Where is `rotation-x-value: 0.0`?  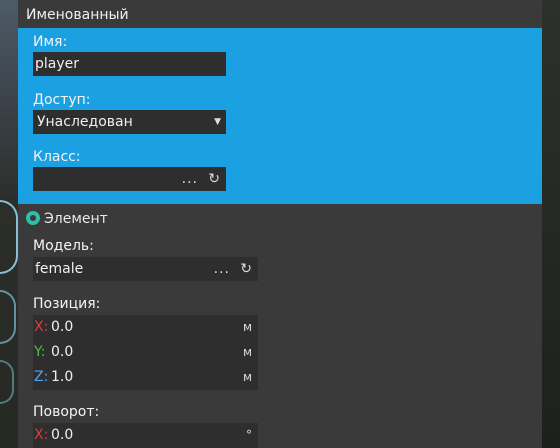 rotation-x-value: 0.0 is located at coordinates (62, 435).